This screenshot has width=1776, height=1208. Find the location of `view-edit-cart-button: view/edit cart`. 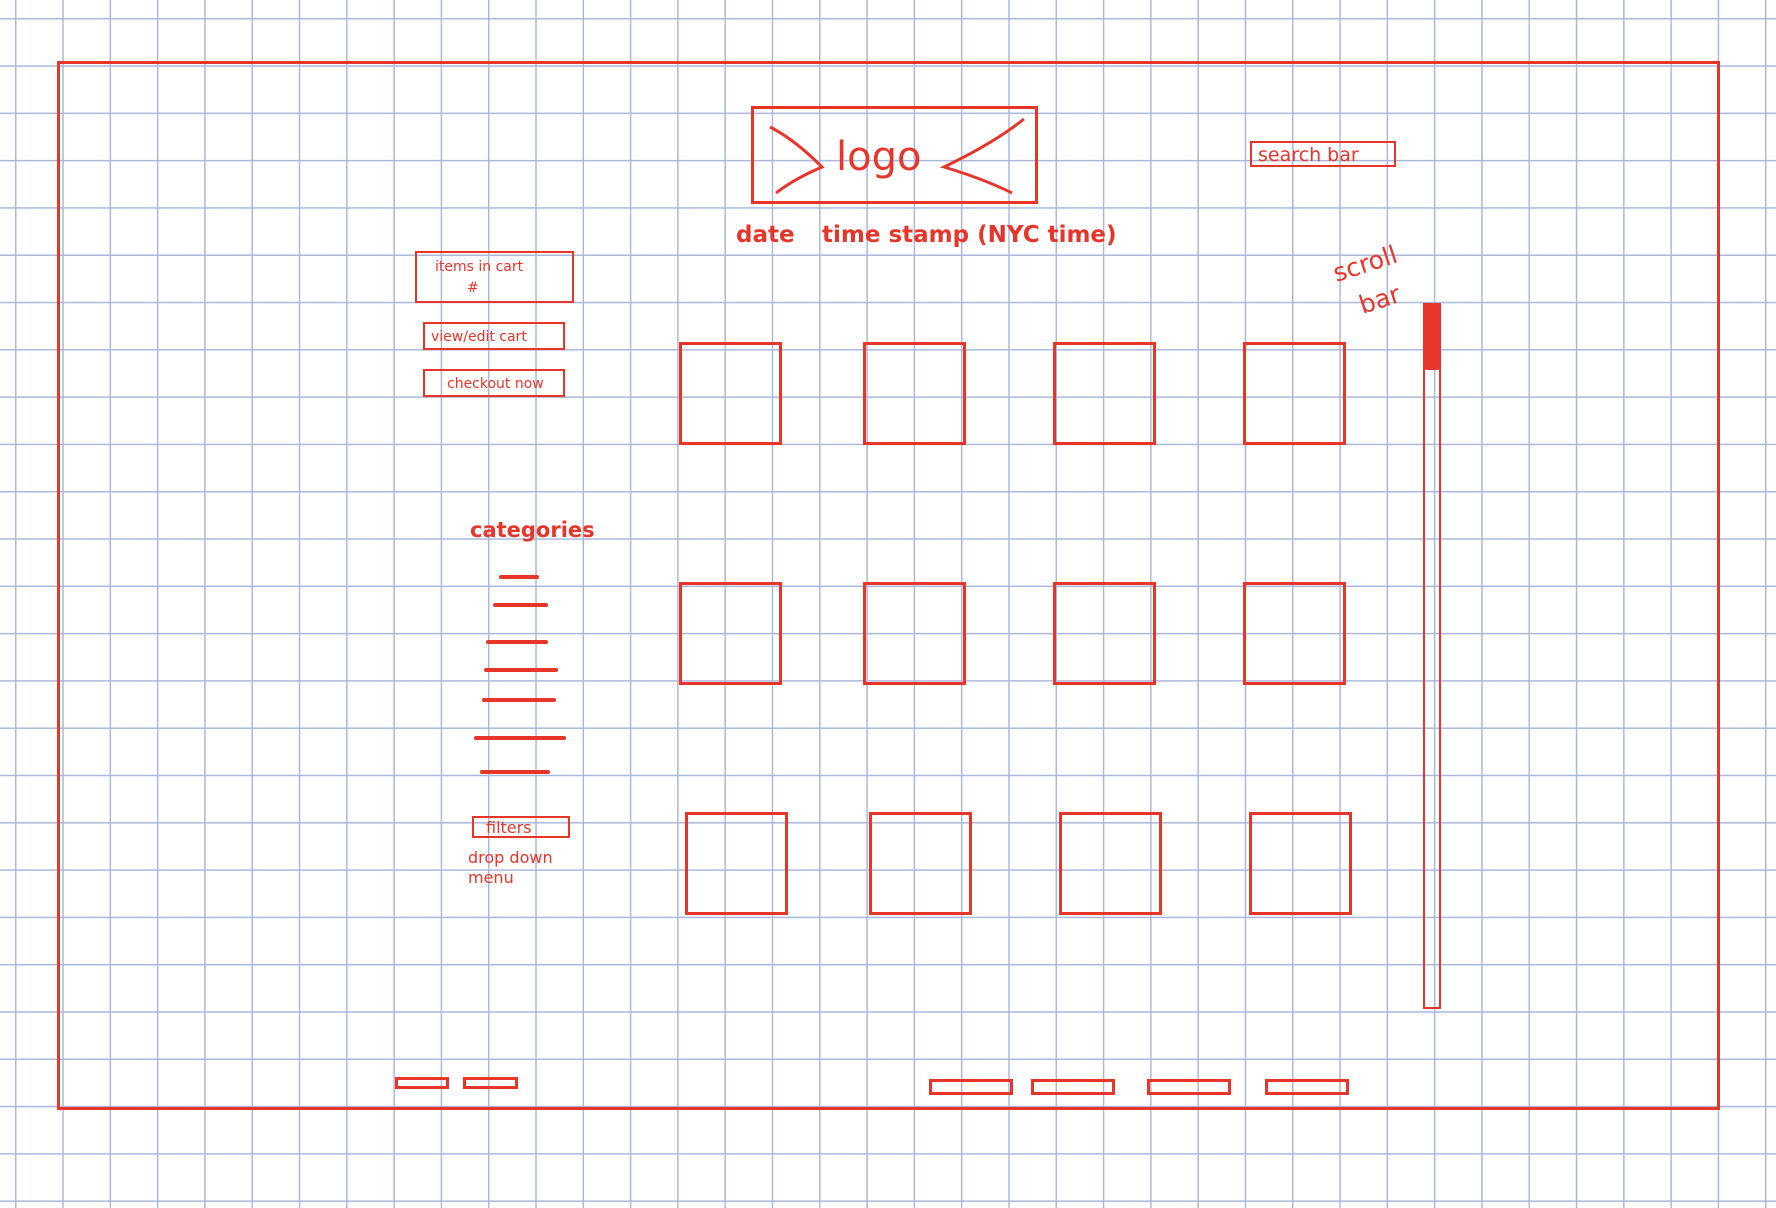

view-edit-cart-button: view/edit cart is located at coordinates (494, 336).